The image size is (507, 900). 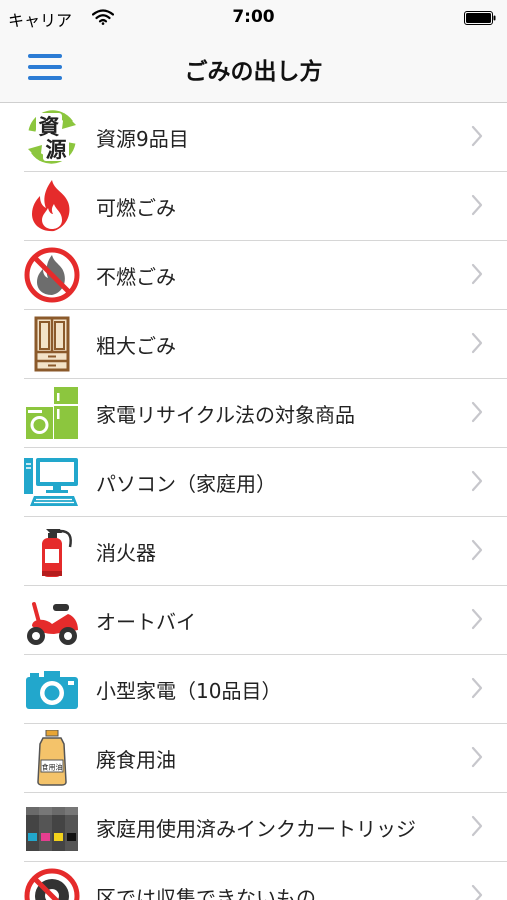 What do you see at coordinates (56, 150) in the screenshot?
I see `resource-char-2: 源` at bounding box center [56, 150].